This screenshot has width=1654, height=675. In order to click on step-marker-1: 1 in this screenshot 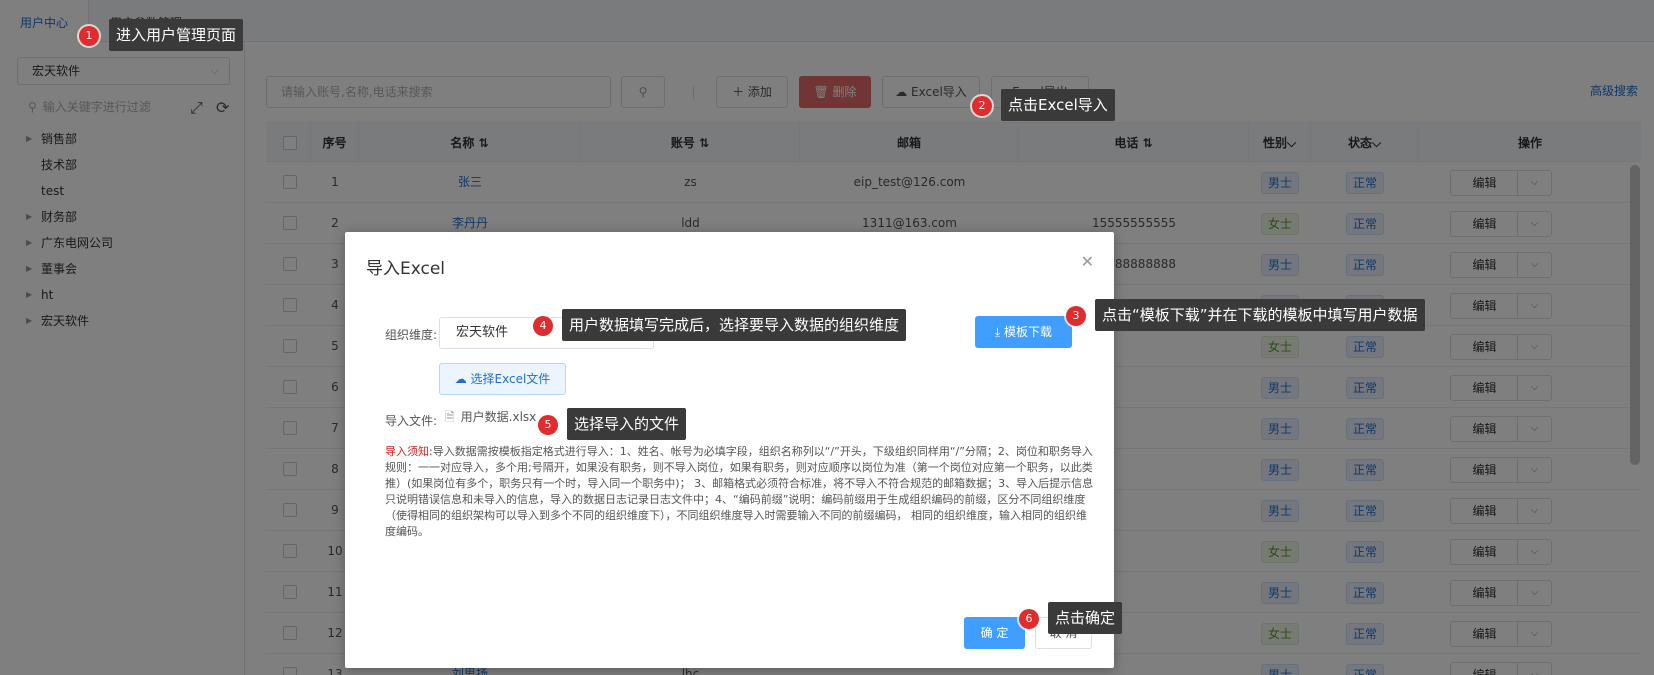, I will do `click(89, 36)`.